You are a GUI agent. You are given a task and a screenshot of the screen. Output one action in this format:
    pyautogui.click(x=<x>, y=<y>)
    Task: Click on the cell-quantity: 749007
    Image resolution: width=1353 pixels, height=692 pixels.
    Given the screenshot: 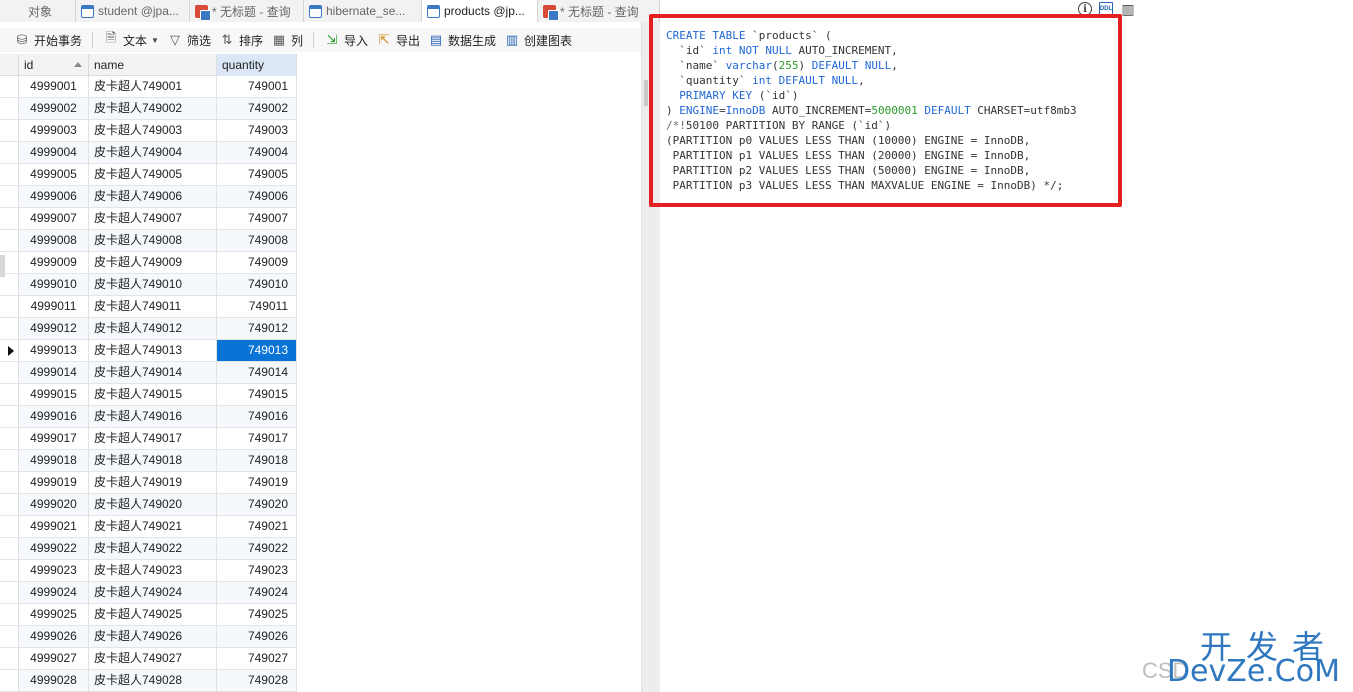 What is the action you would take?
    pyautogui.click(x=257, y=218)
    